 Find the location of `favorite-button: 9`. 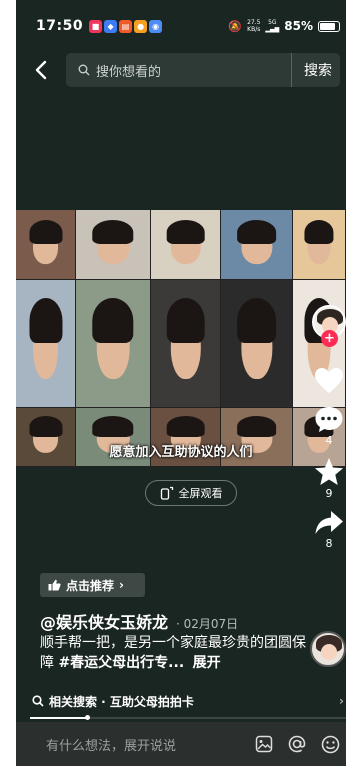

favorite-button: 9 is located at coordinates (329, 478).